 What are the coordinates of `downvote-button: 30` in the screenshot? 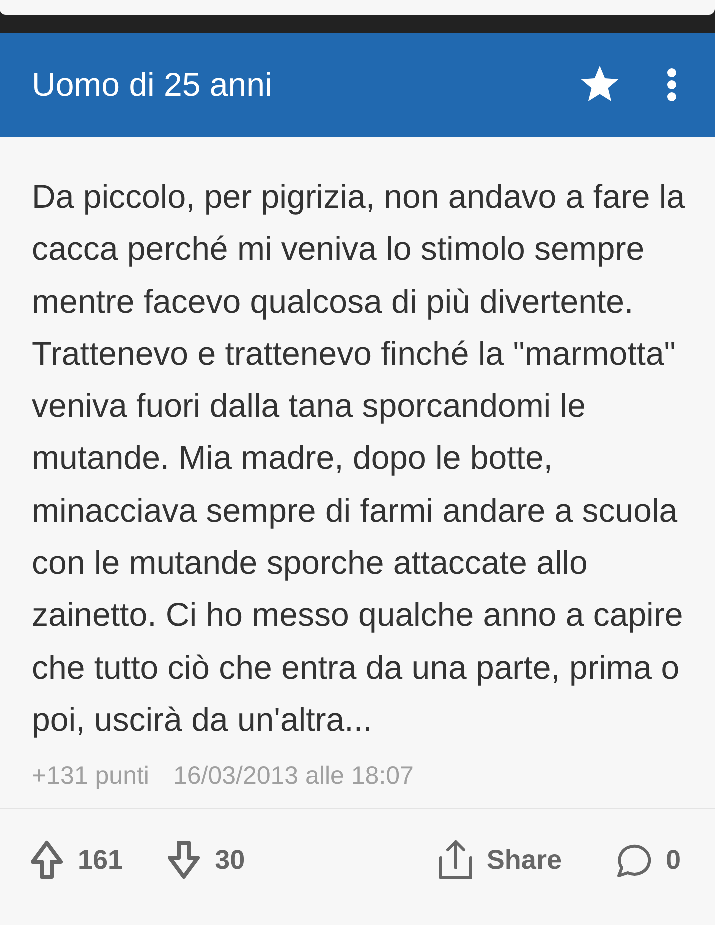 It's located at (206, 860).